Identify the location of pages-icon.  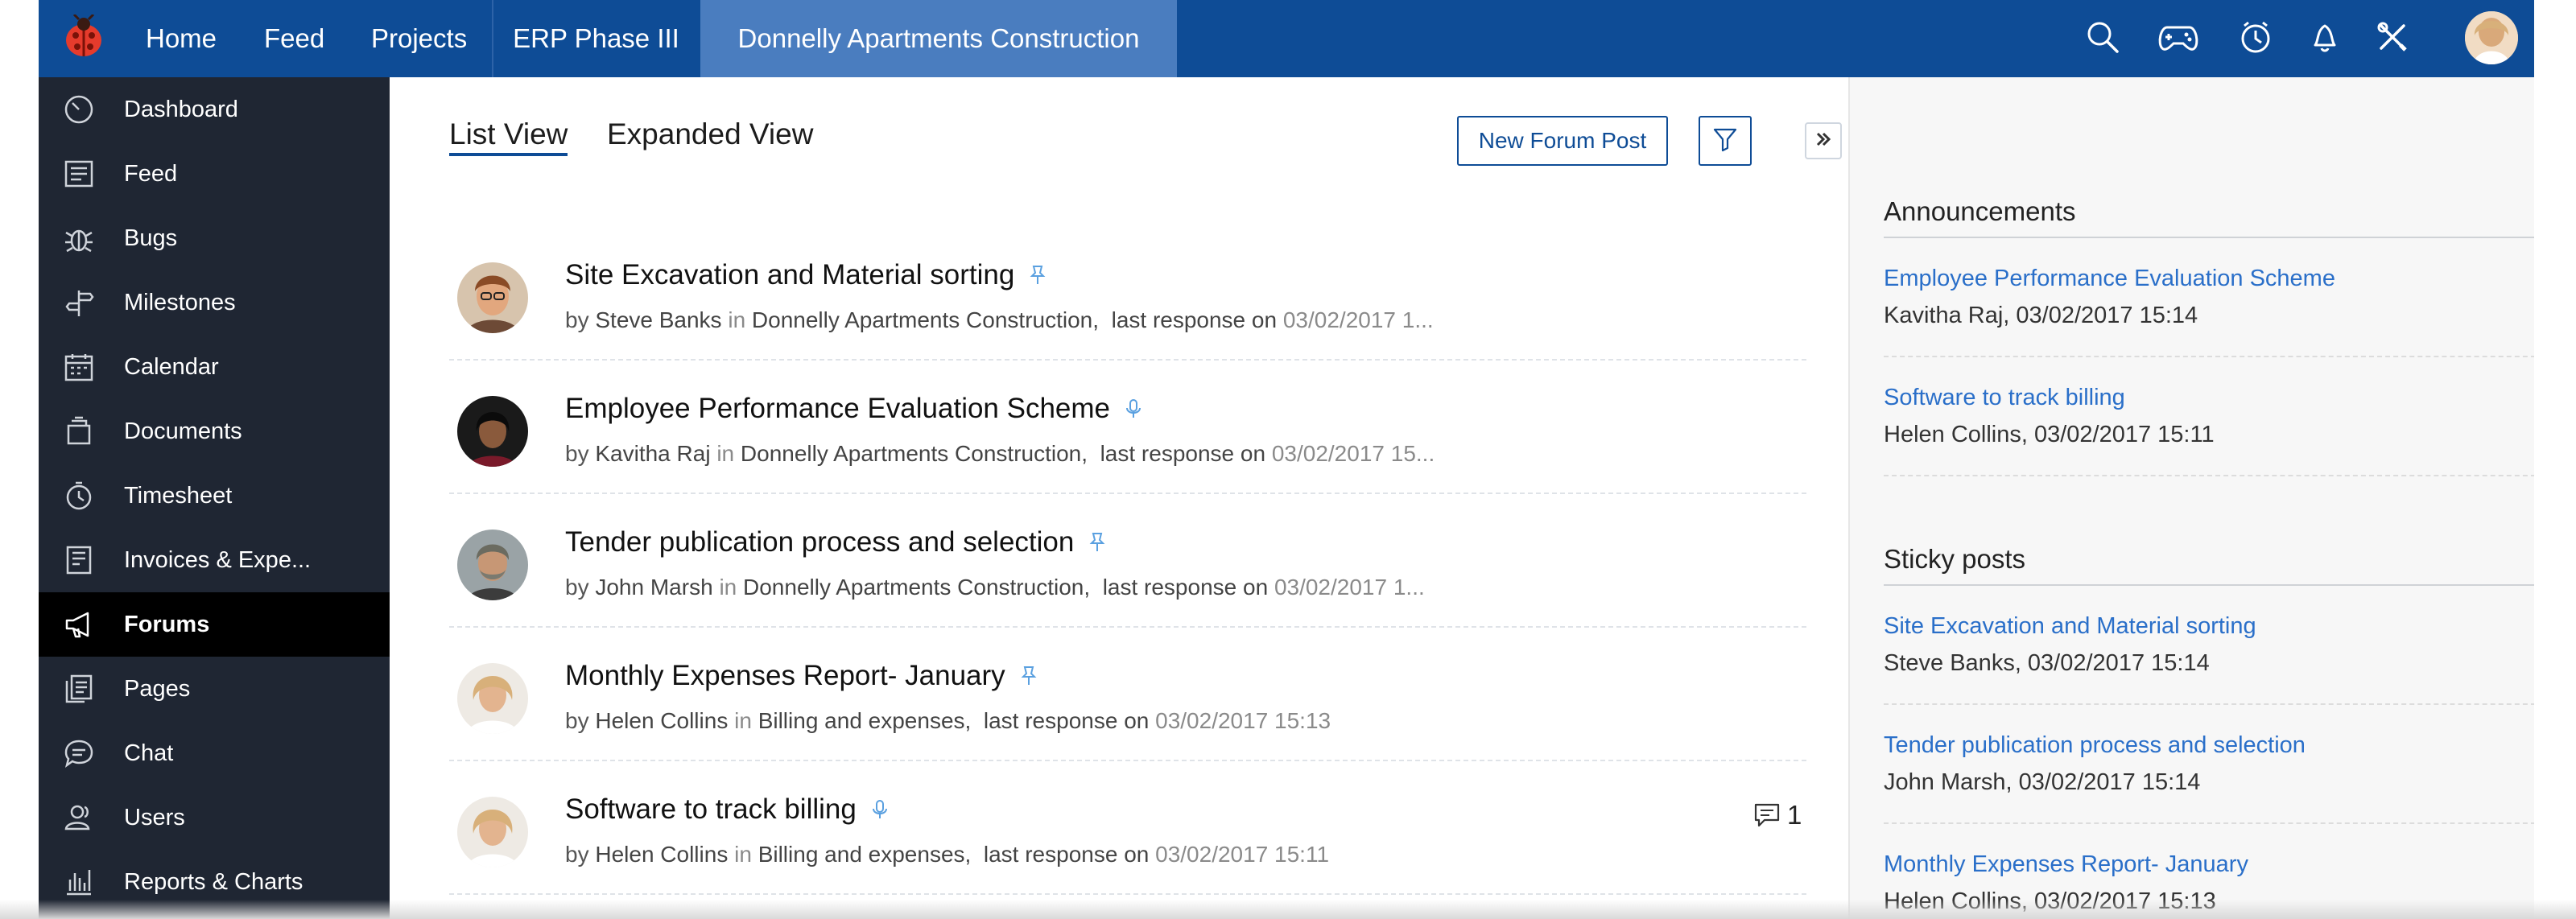
(79, 689).